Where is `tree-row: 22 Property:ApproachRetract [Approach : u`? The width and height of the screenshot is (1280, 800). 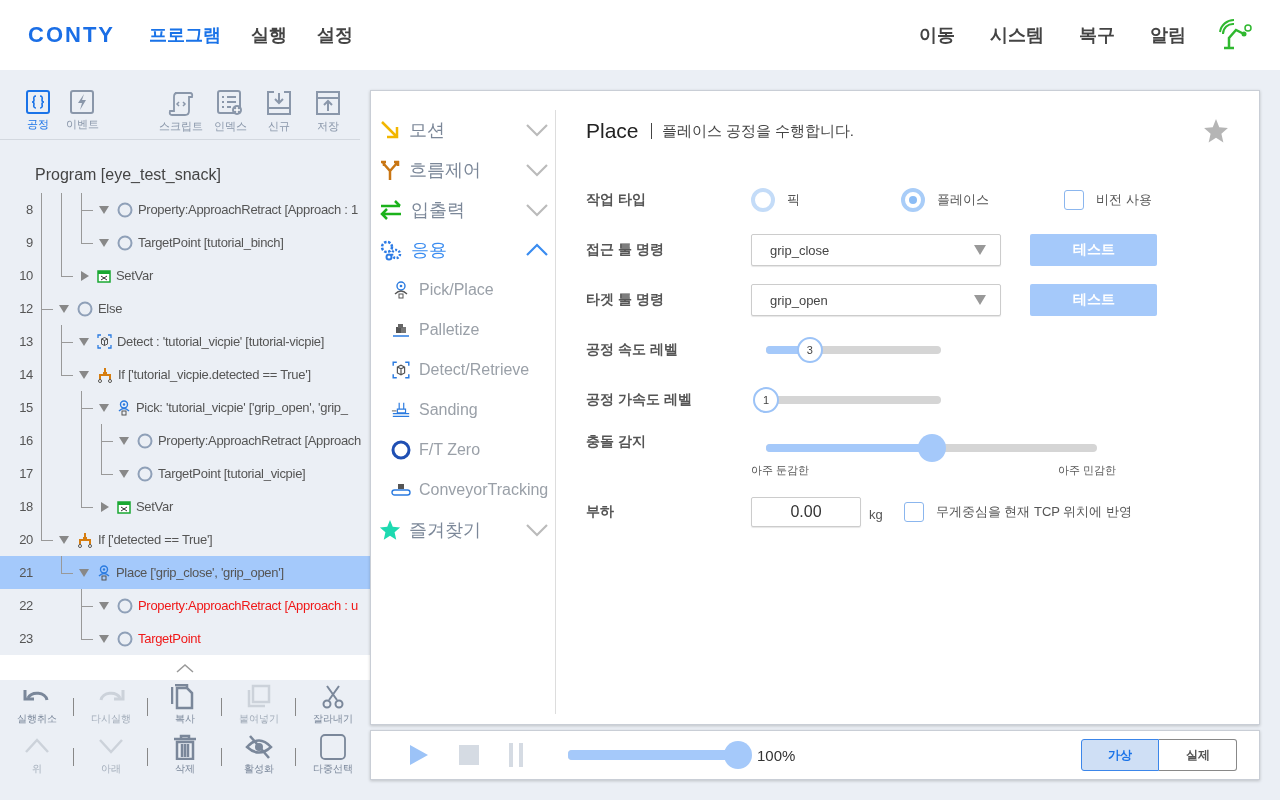
tree-row: 22 Property:ApproachRetract [Approach : u is located at coordinates (185, 605).